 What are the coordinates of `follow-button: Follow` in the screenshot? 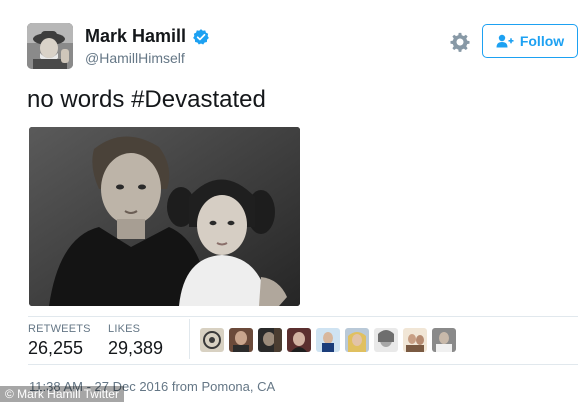 It's located at (530, 41).